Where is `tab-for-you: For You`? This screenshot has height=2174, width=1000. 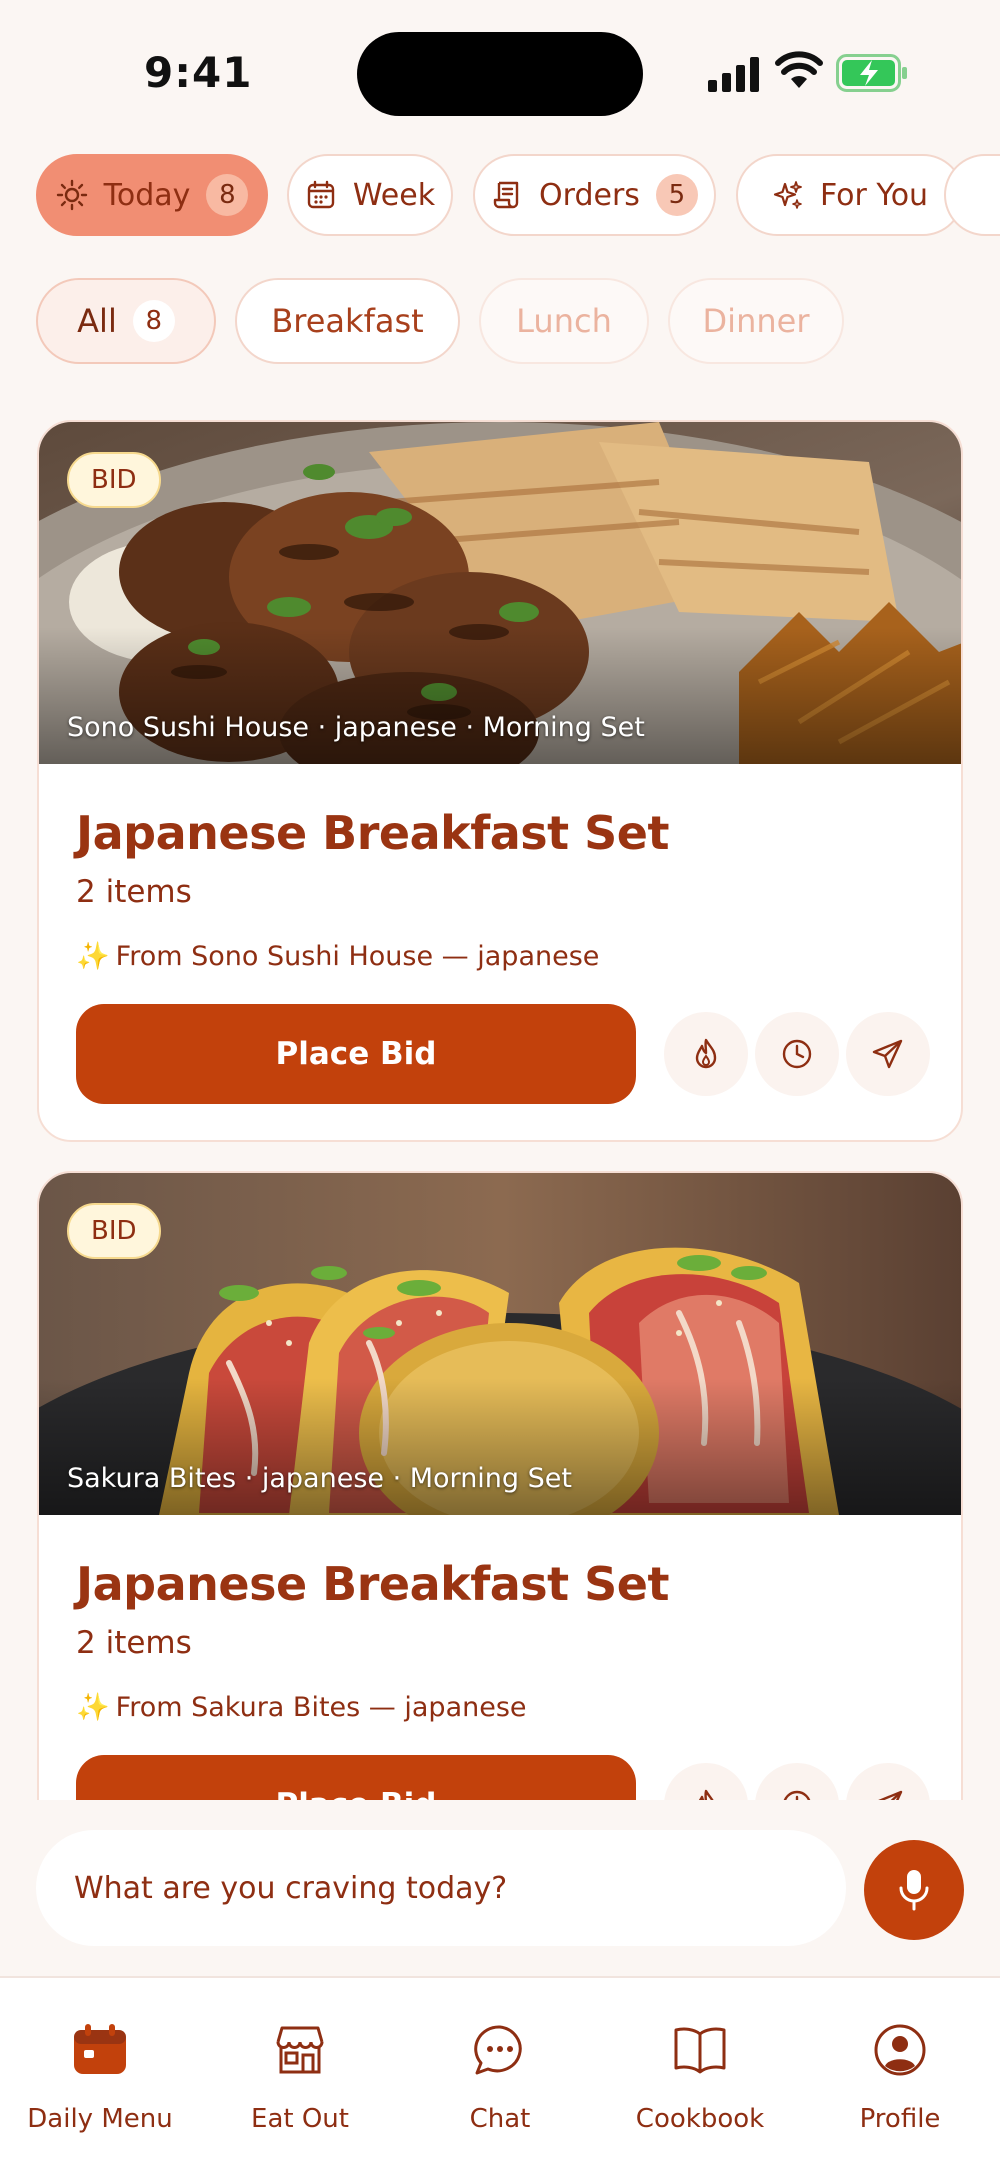
tab-for-you: For You is located at coordinates (850, 195).